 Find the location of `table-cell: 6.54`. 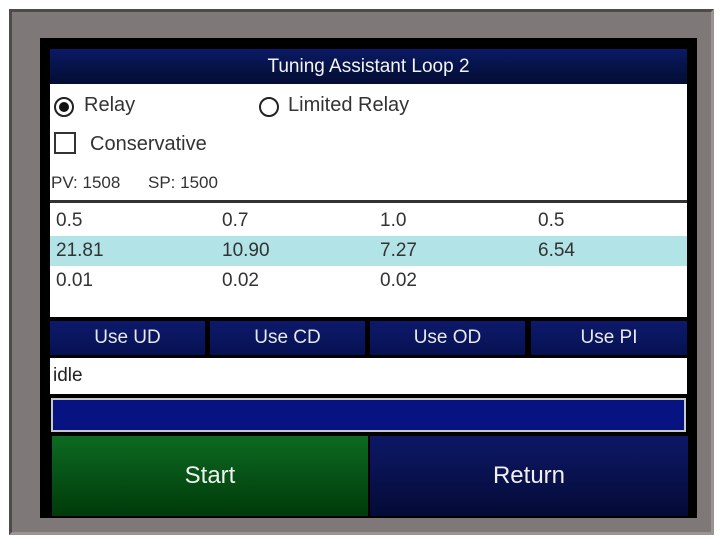

table-cell: 6.54 is located at coordinates (556, 250).